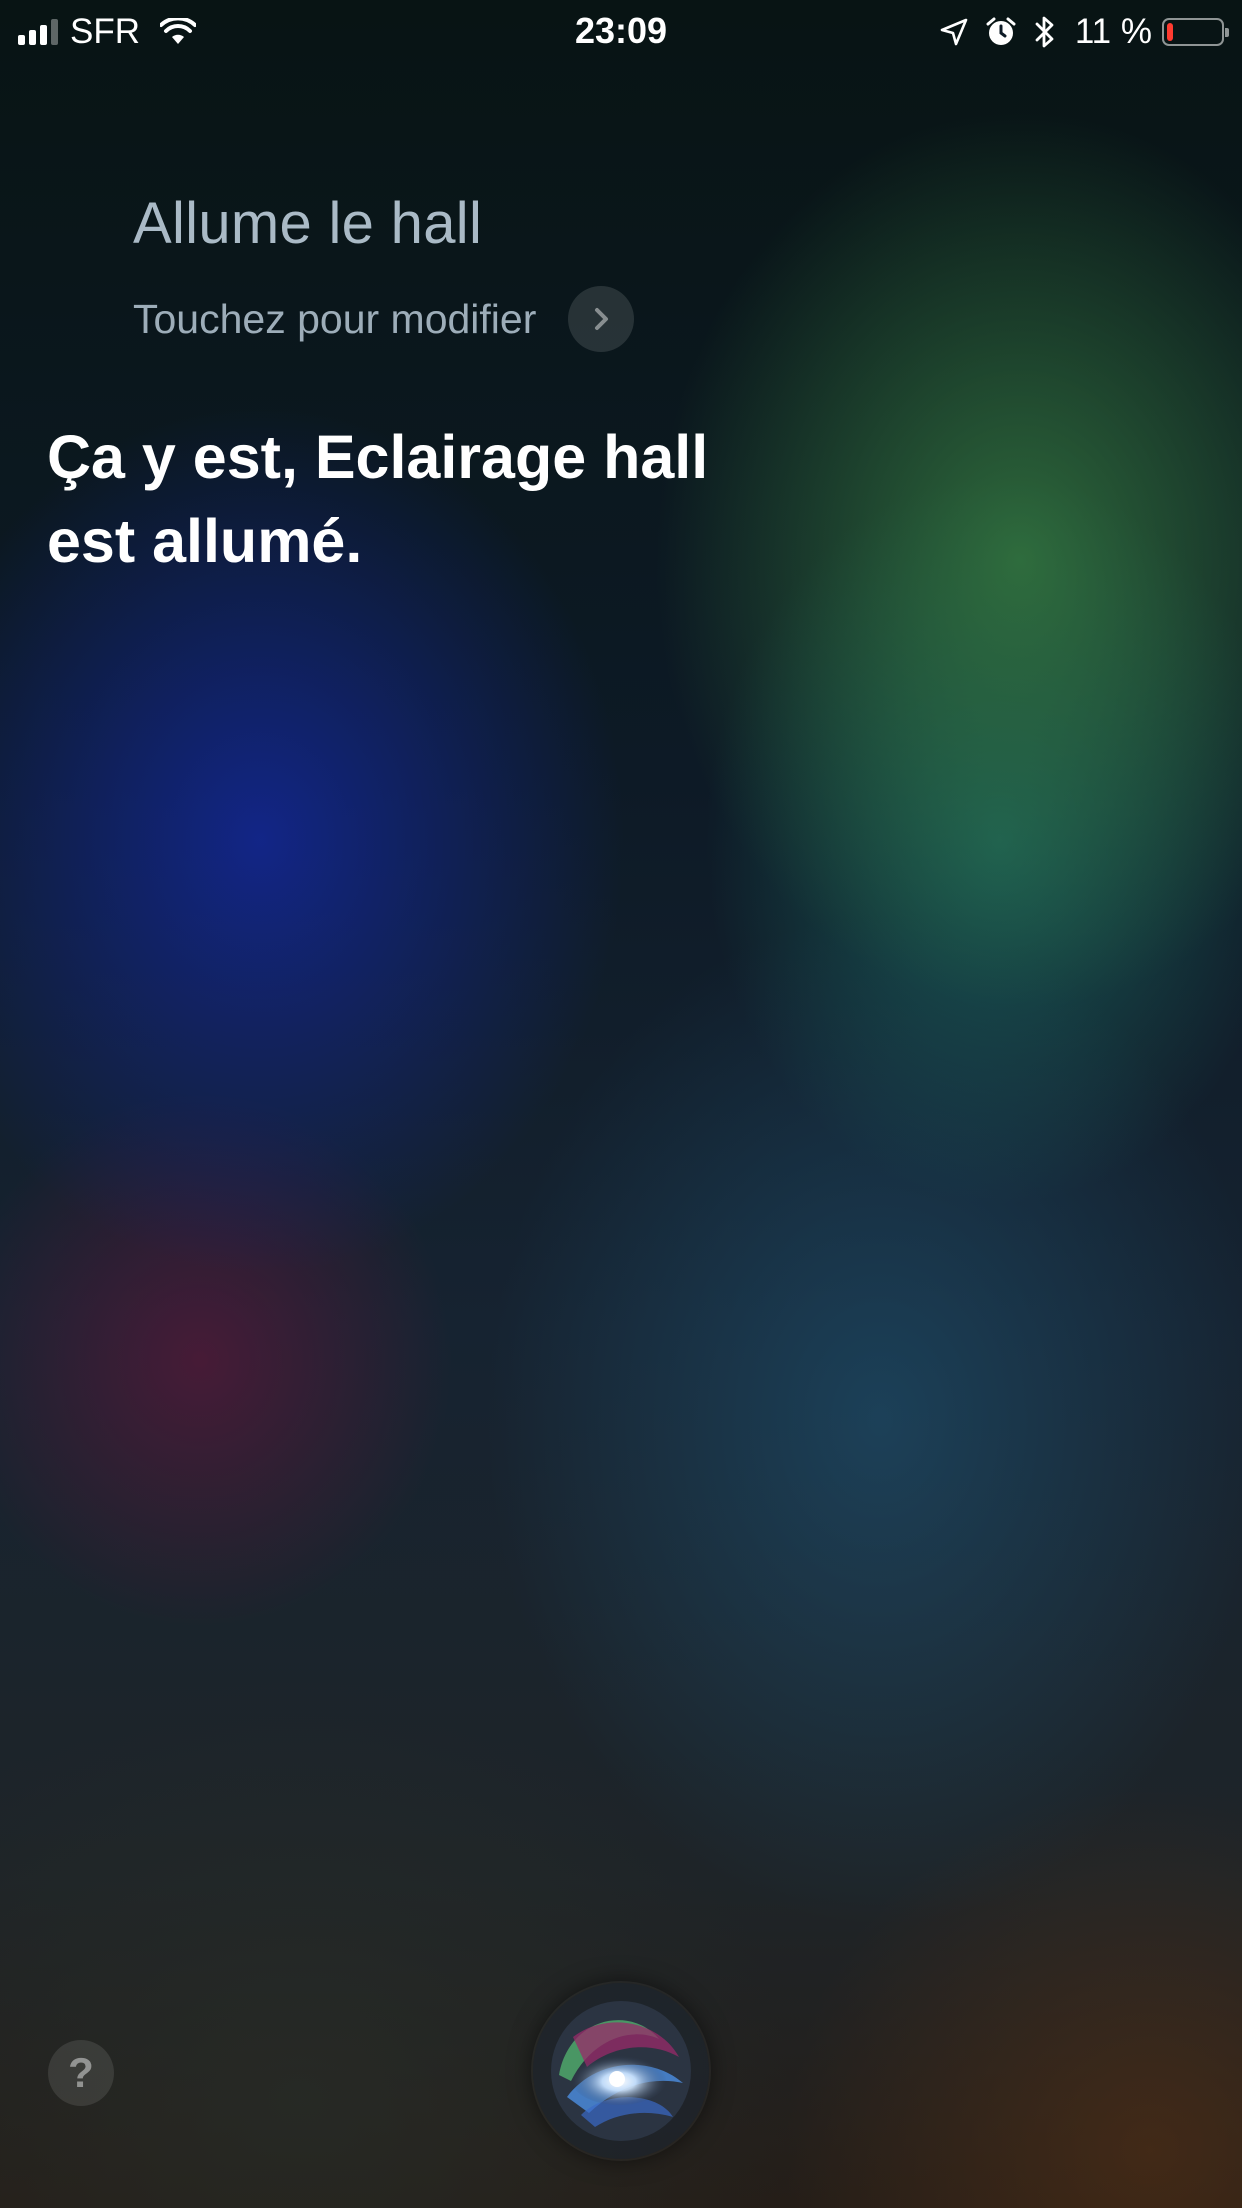 This screenshot has height=2208, width=1242. I want to click on bluetooth-icon, so click(1045, 32).